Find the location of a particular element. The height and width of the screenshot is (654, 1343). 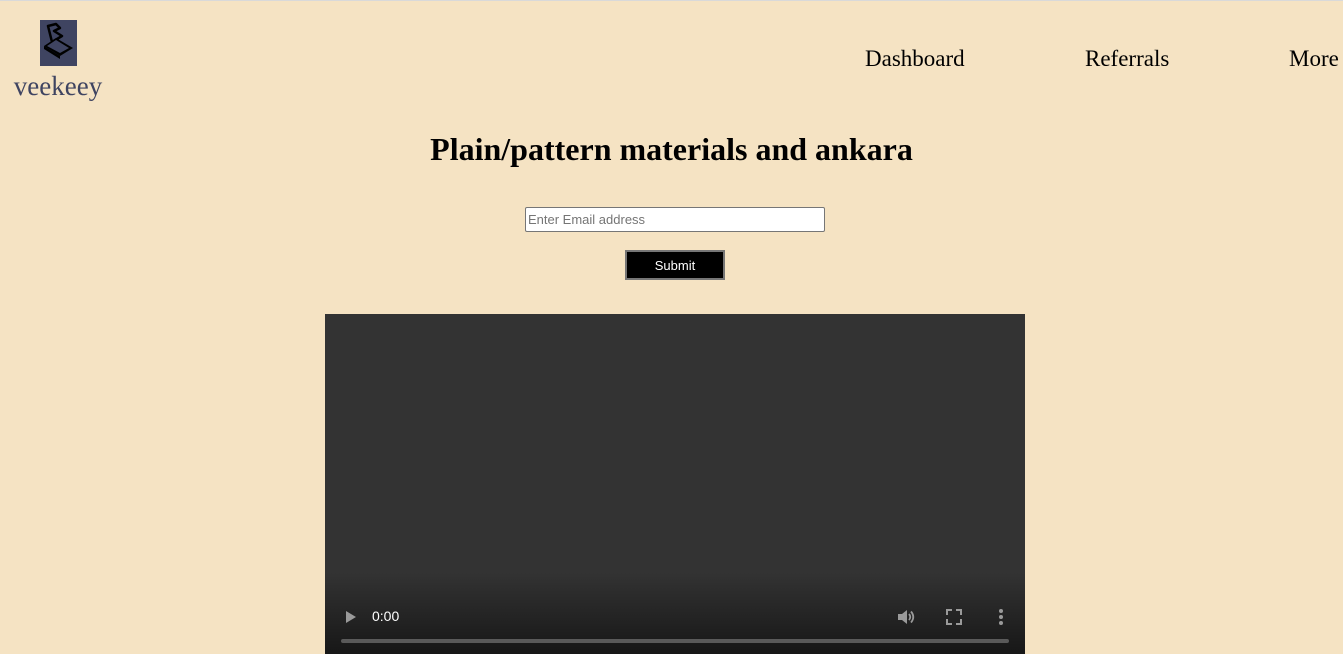

video-progress-bar is located at coordinates (675, 641).